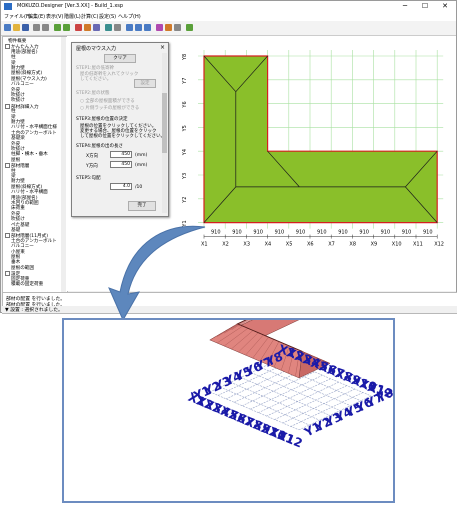 This screenshot has width=457, height=505. Describe the element at coordinates (18, 181) in the screenshot. I see `tree-item: 耐力壁` at that location.